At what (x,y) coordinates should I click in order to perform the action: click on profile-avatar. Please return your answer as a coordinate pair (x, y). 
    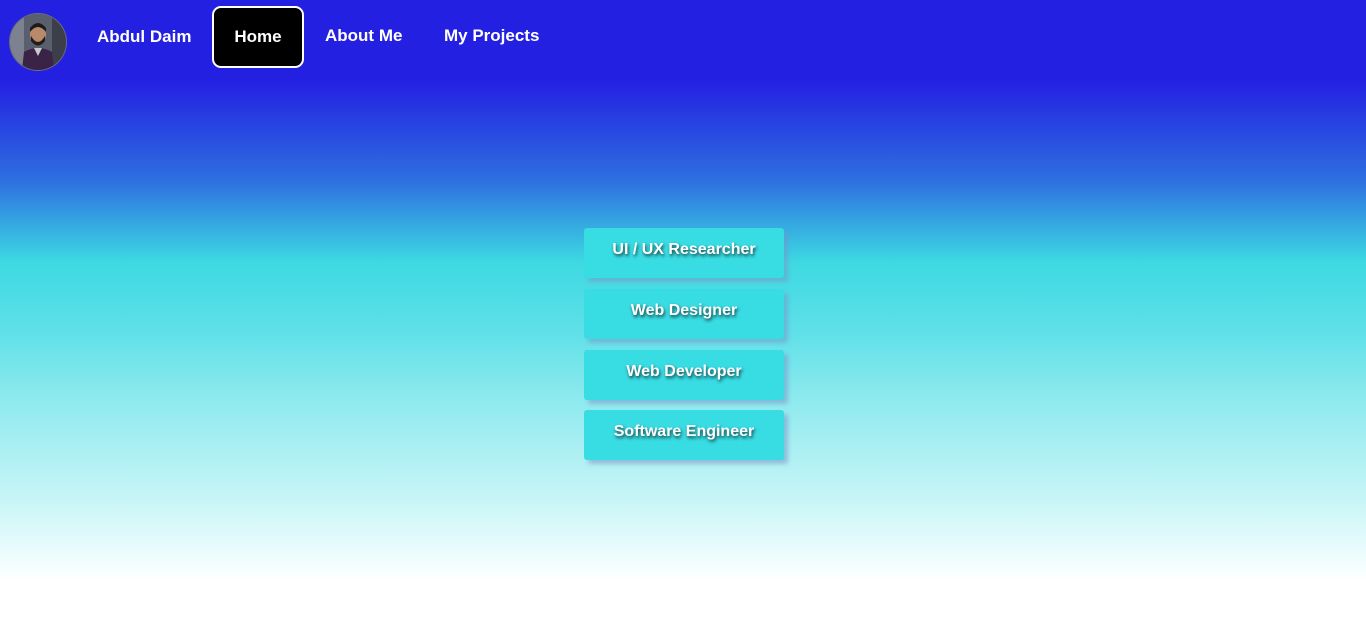
    Looking at the image, I should click on (38, 42).